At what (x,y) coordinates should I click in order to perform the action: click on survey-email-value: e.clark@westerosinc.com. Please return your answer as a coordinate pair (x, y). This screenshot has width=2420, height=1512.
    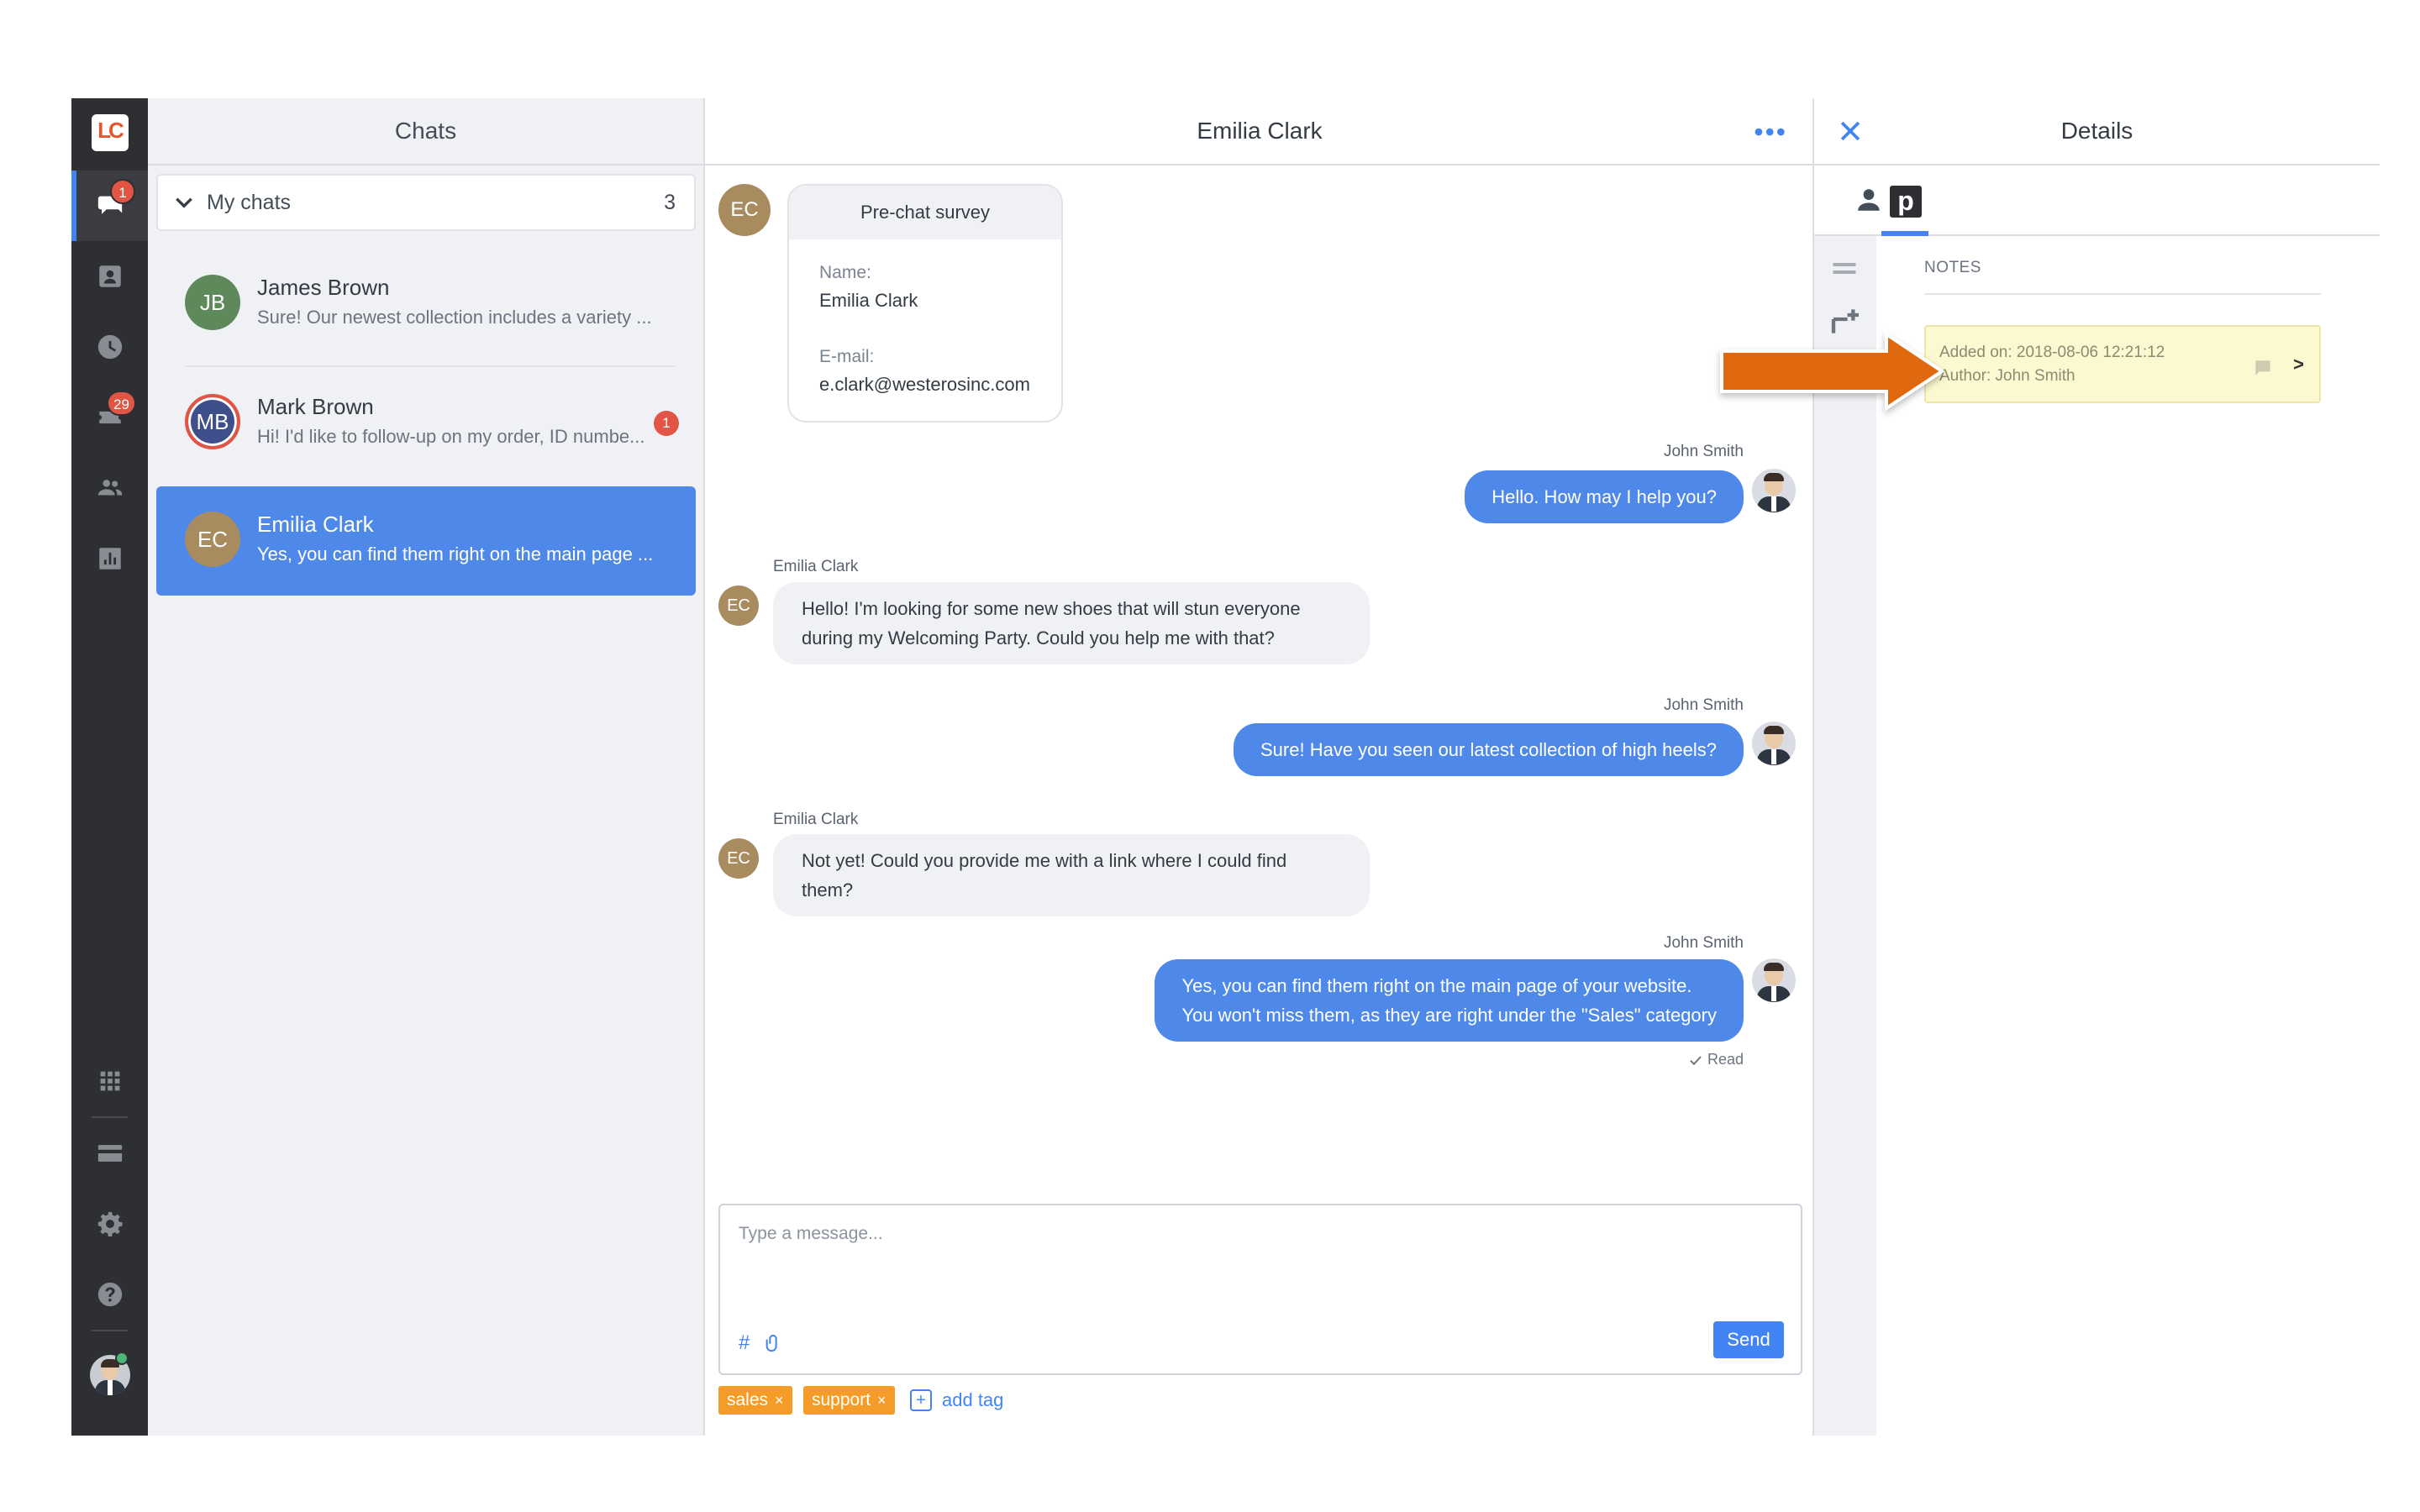
    Looking at the image, I should click on (925, 384).